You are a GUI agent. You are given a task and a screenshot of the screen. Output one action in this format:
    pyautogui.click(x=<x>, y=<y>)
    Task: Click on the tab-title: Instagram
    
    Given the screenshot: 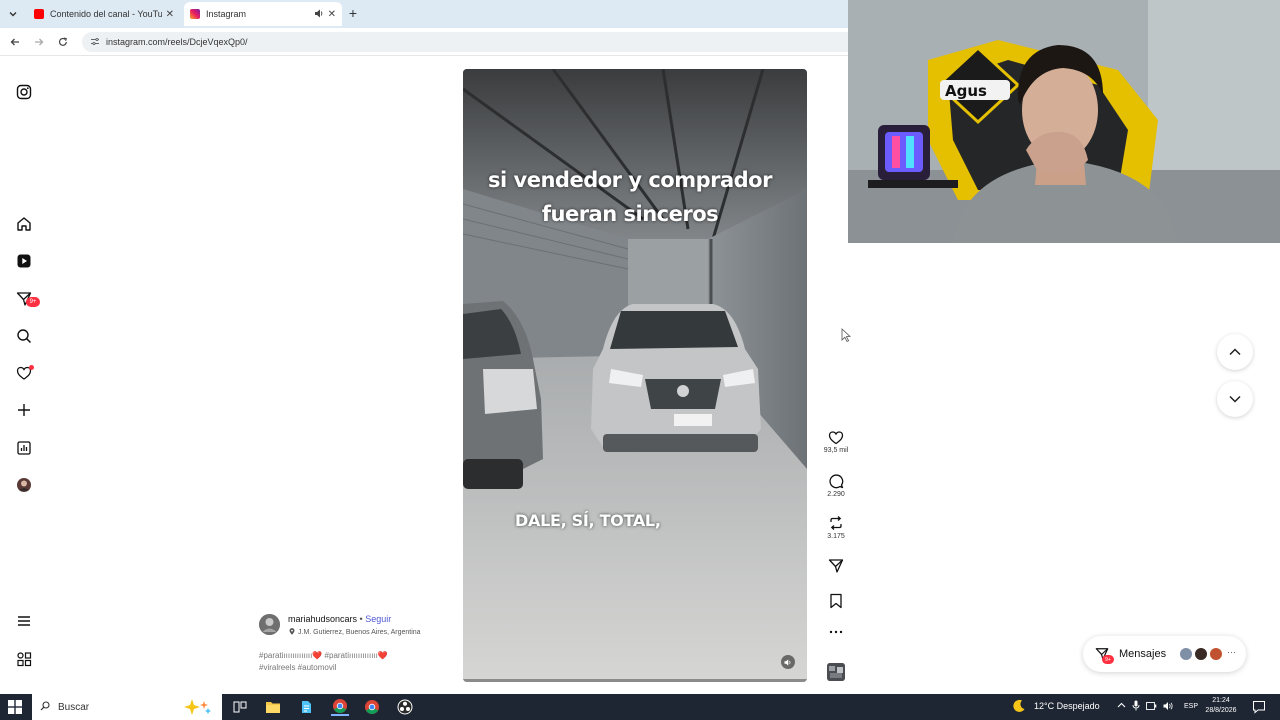 What is the action you would take?
    pyautogui.click(x=226, y=14)
    